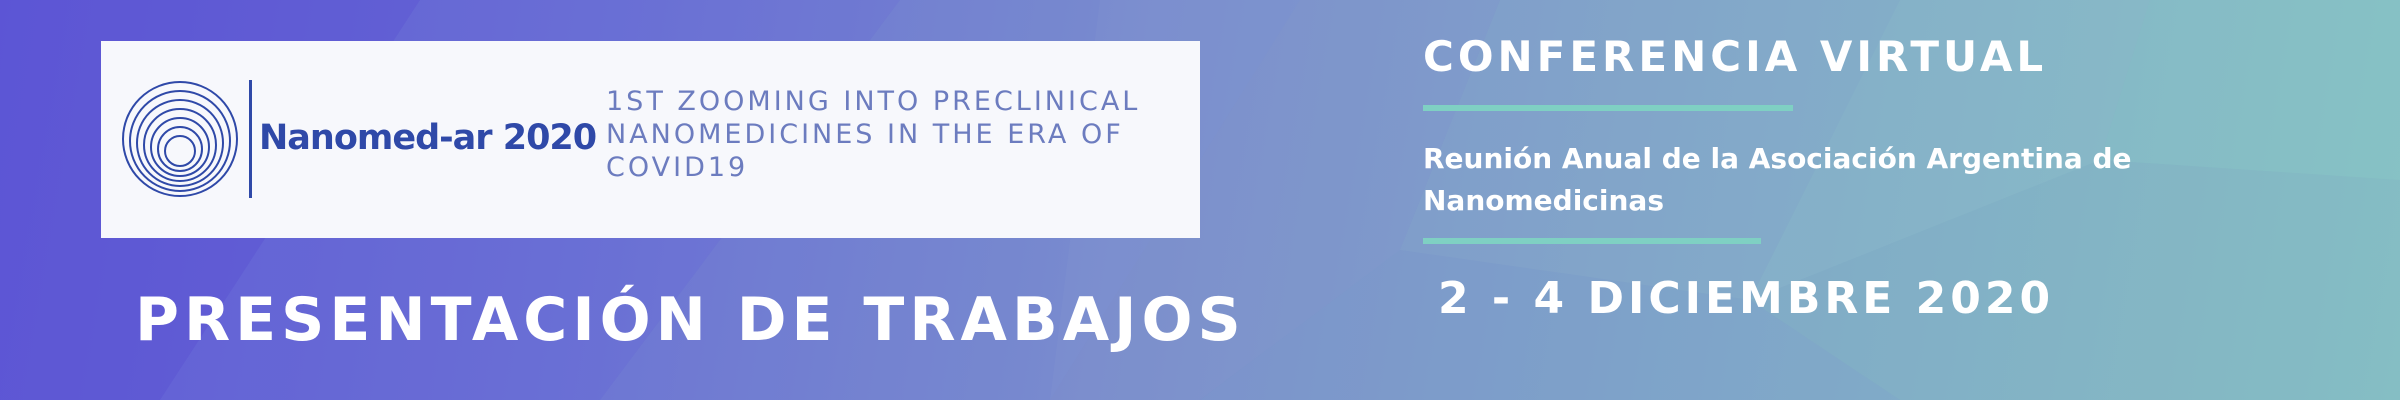 This screenshot has height=400, width=2400. Describe the element at coordinates (250, 139) in the screenshot. I see `logo-divider` at that location.